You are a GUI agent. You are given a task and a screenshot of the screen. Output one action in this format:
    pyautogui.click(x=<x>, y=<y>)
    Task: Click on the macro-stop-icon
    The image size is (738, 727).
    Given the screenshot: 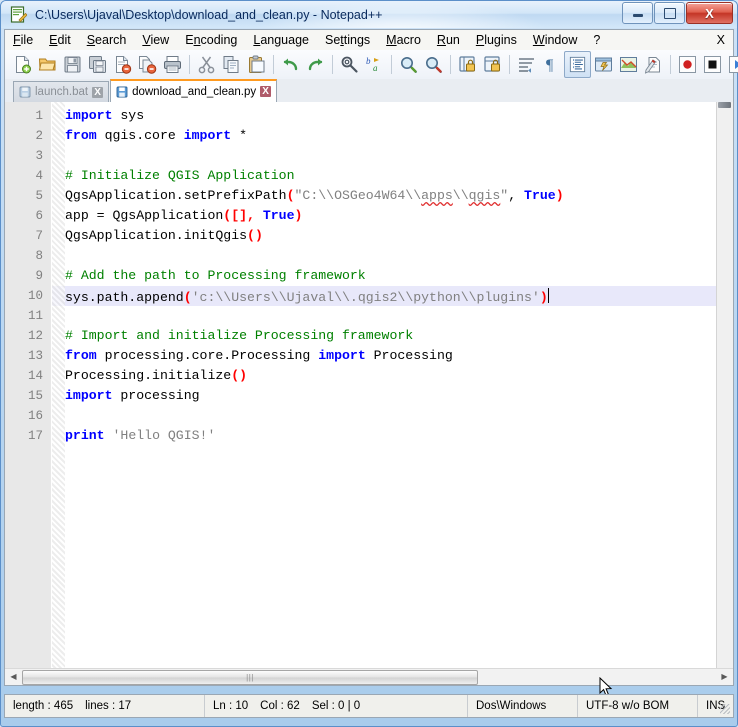 What is the action you would take?
    pyautogui.click(x=712, y=64)
    